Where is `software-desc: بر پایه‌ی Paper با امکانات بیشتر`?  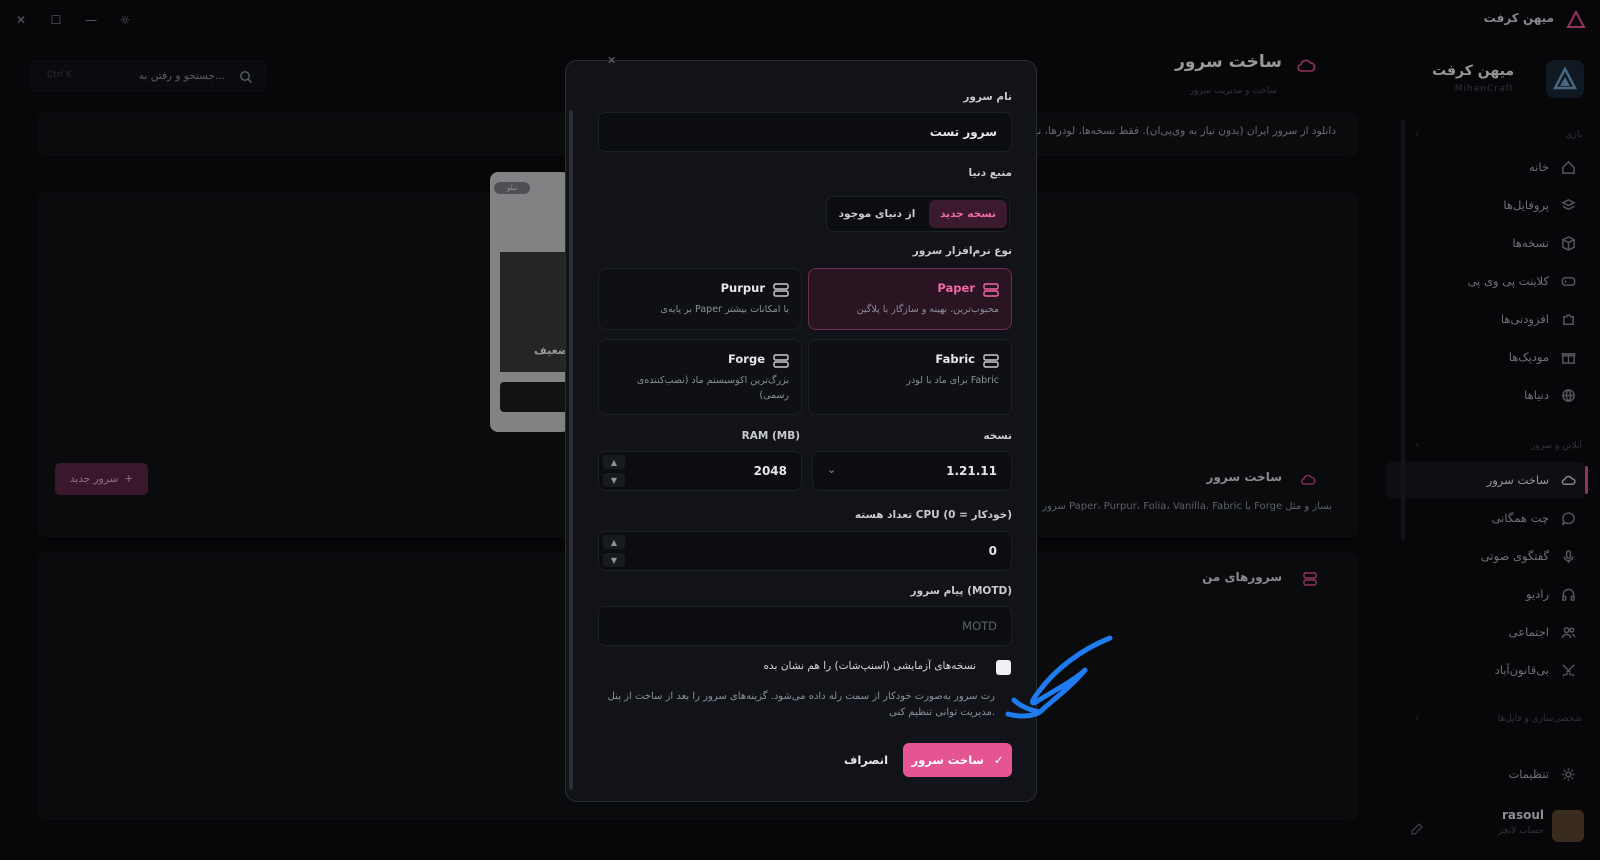
software-desc: بر پایه‌ی Paper با امکانات بیشتر is located at coordinates (724, 309).